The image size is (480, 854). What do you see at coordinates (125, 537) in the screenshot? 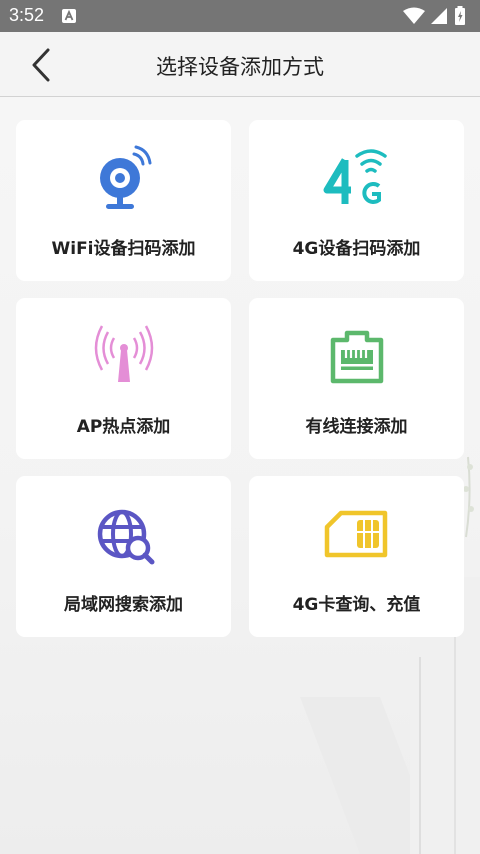
I see `globe-search-icon` at bounding box center [125, 537].